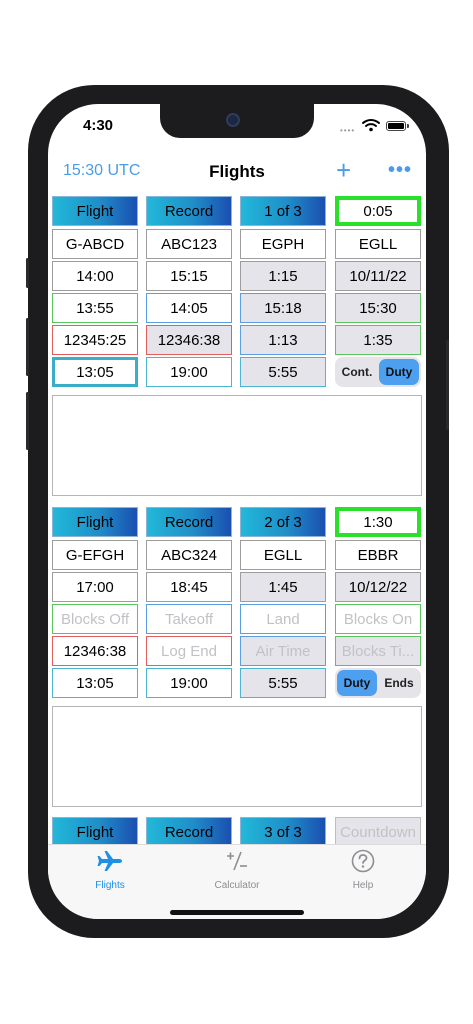 This screenshot has height=1024, width=473. What do you see at coordinates (283, 555) in the screenshot?
I see `departure-airport-field: EGLL` at bounding box center [283, 555].